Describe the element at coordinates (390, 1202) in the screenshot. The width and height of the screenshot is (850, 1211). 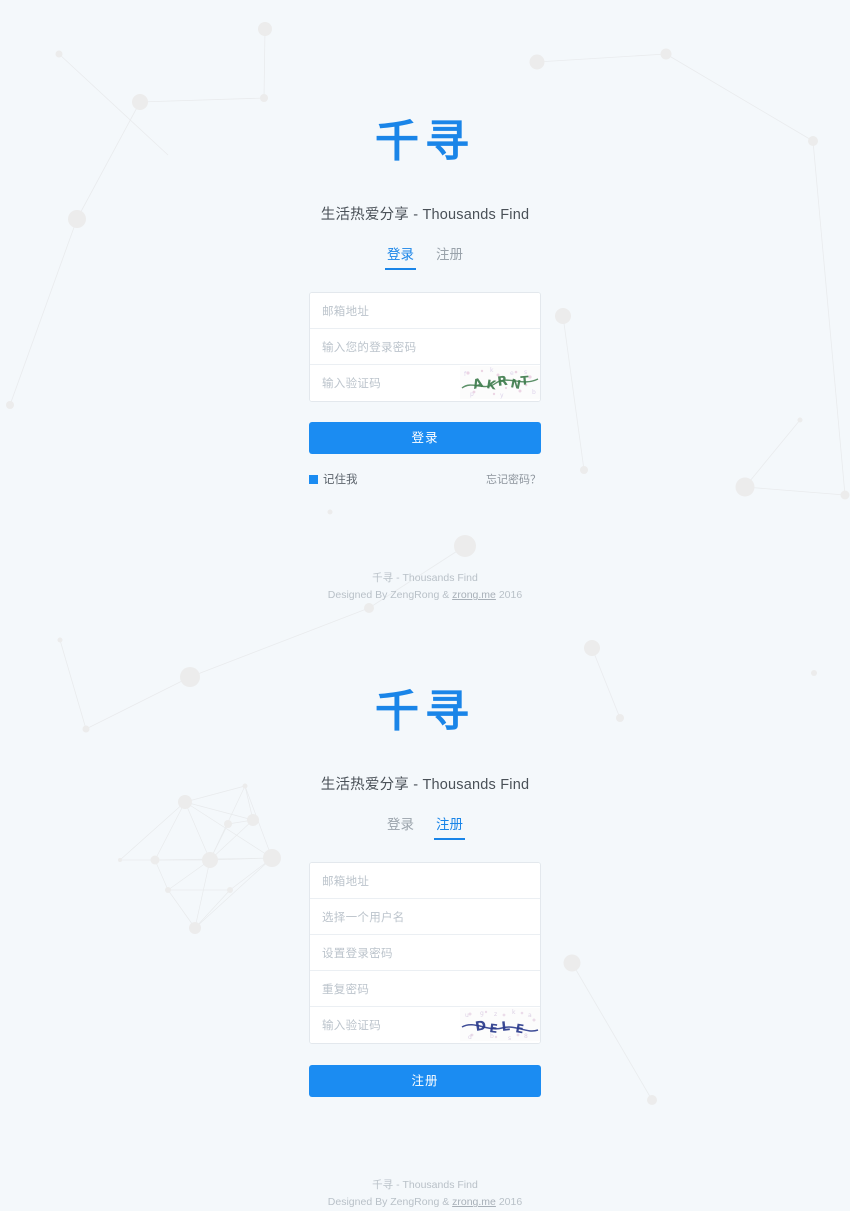
I see `footer-credit-prefix-register: Designed By ZengRong &` at that location.